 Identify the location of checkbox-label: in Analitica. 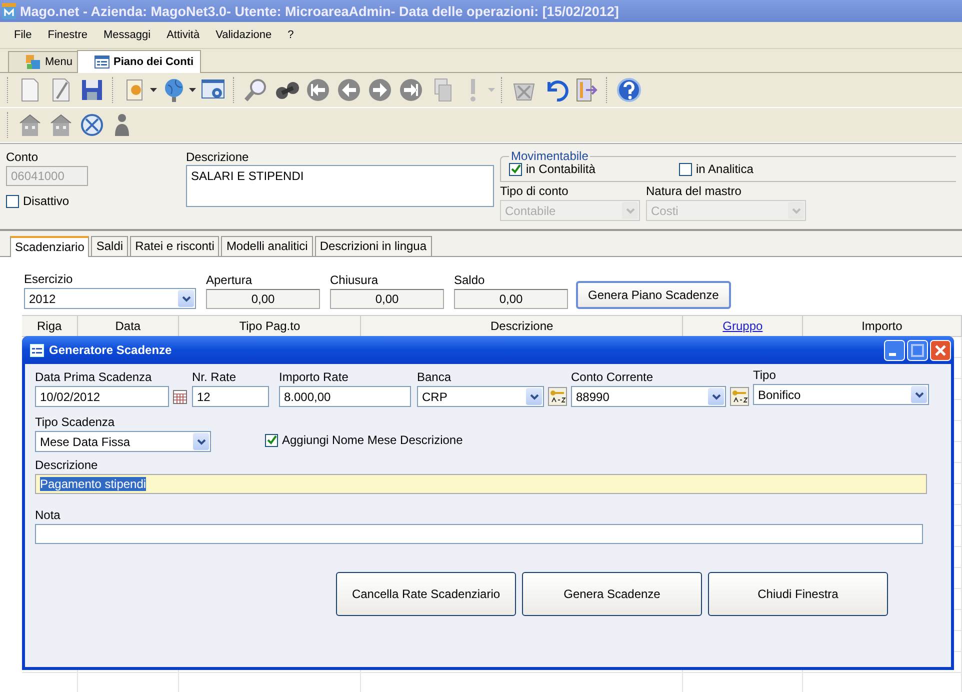
(725, 169).